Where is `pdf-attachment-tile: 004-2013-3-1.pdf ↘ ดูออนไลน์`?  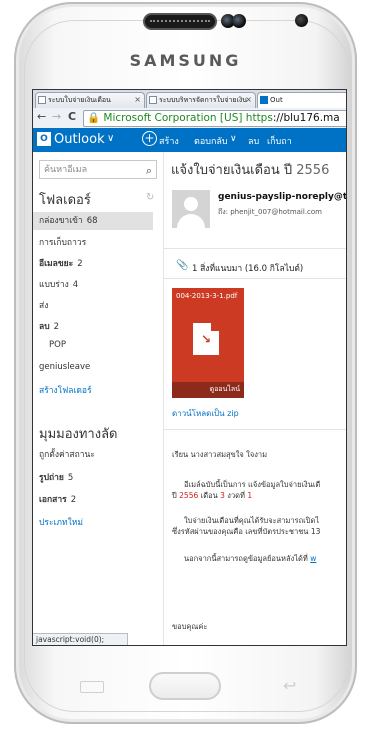
pdf-attachment-tile: 004-2013-3-1.pdf ↘ ดูออนไลน์ is located at coordinates (208, 343).